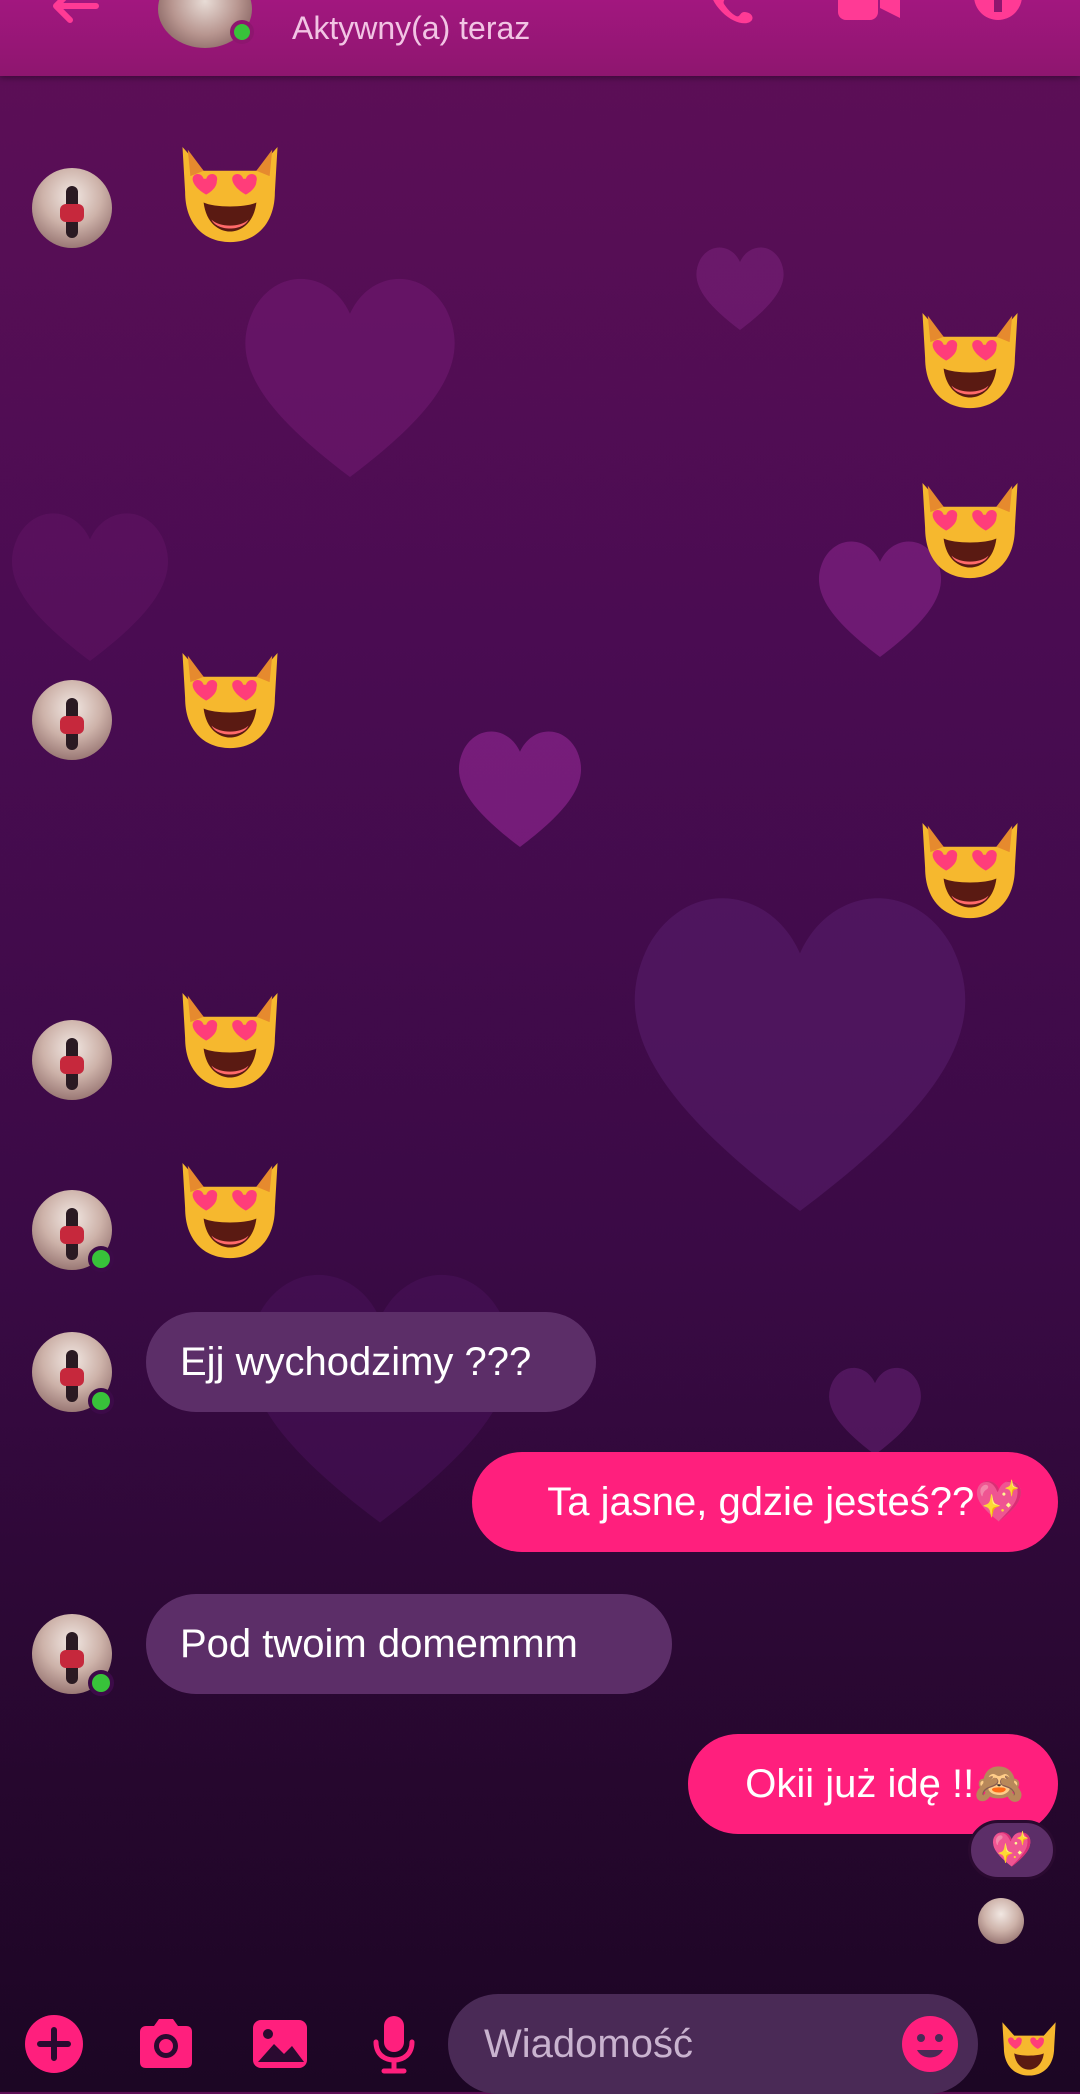 This screenshot has height=2094, width=1080. What do you see at coordinates (411, 28) in the screenshot?
I see `contact-status: Aktywny(a) teraz` at bounding box center [411, 28].